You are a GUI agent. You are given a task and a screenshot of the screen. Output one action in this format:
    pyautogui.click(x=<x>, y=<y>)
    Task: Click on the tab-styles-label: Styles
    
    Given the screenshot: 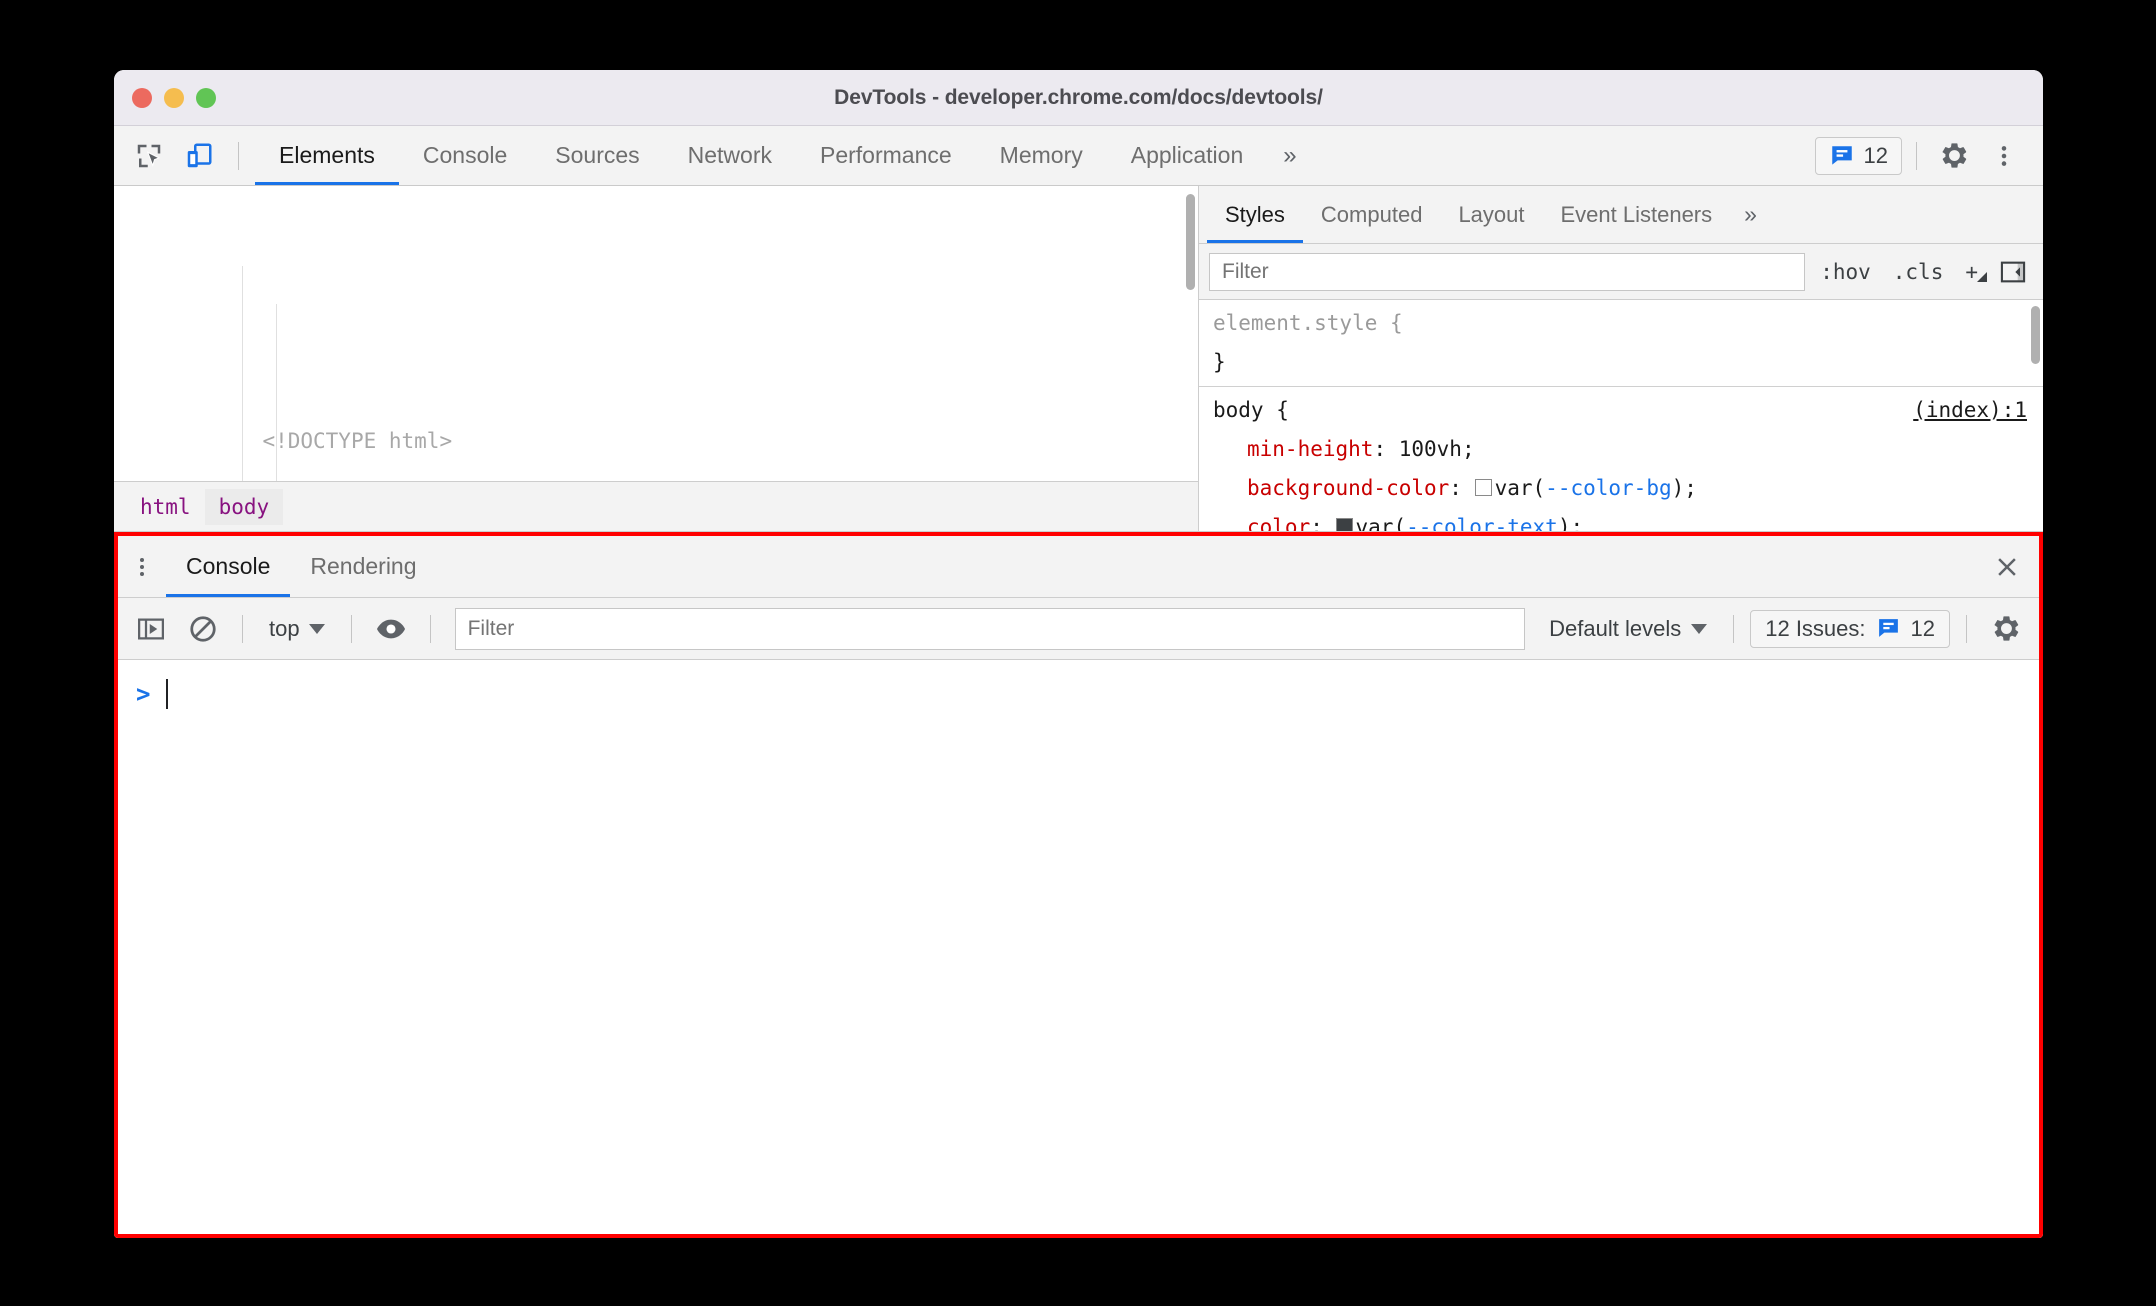 What is the action you would take?
    pyautogui.click(x=1255, y=214)
    